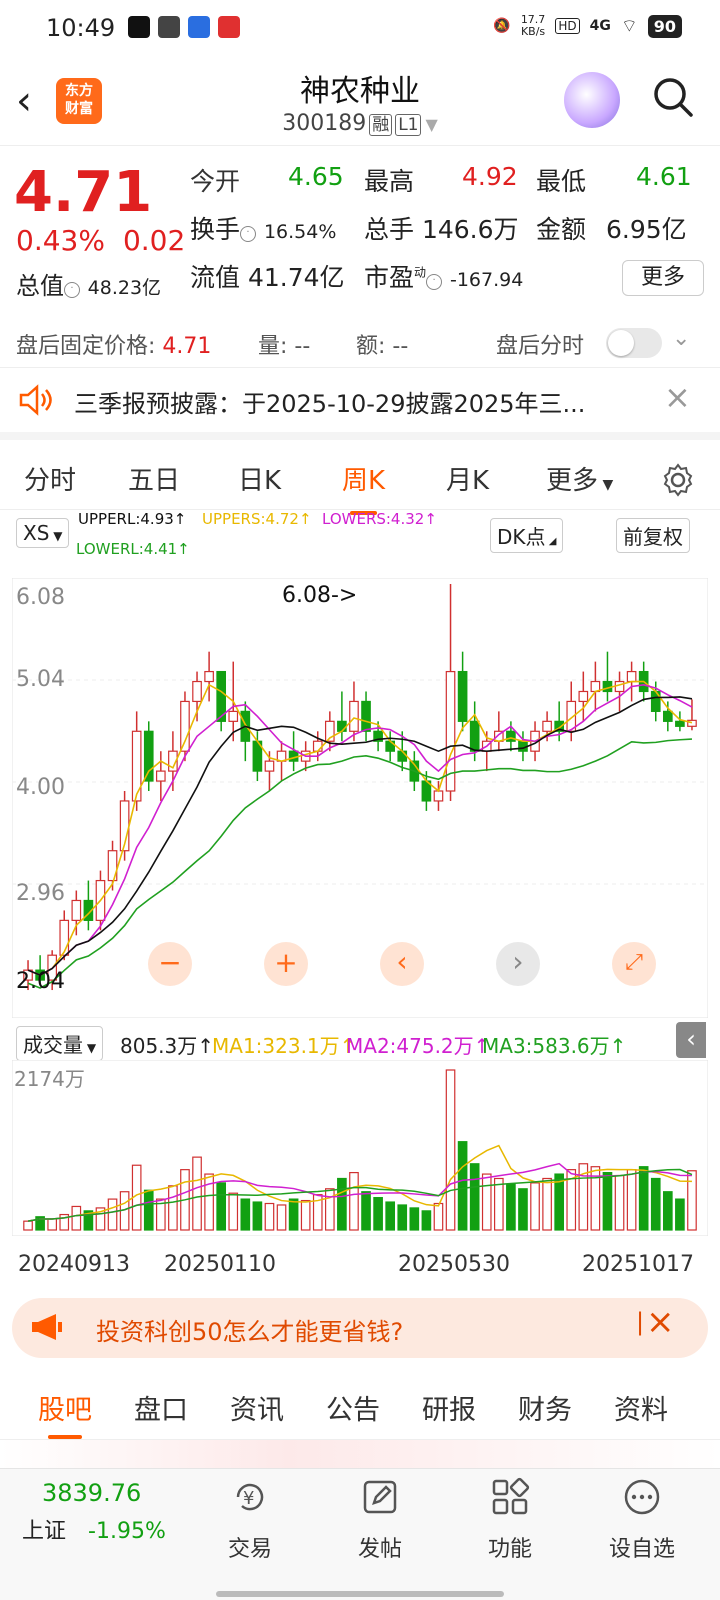 This screenshot has width=720, height=1600. Describe the element at coordinates (579, 478) in the screenshot. I see `tab-more: 更多 ▼` at that location.